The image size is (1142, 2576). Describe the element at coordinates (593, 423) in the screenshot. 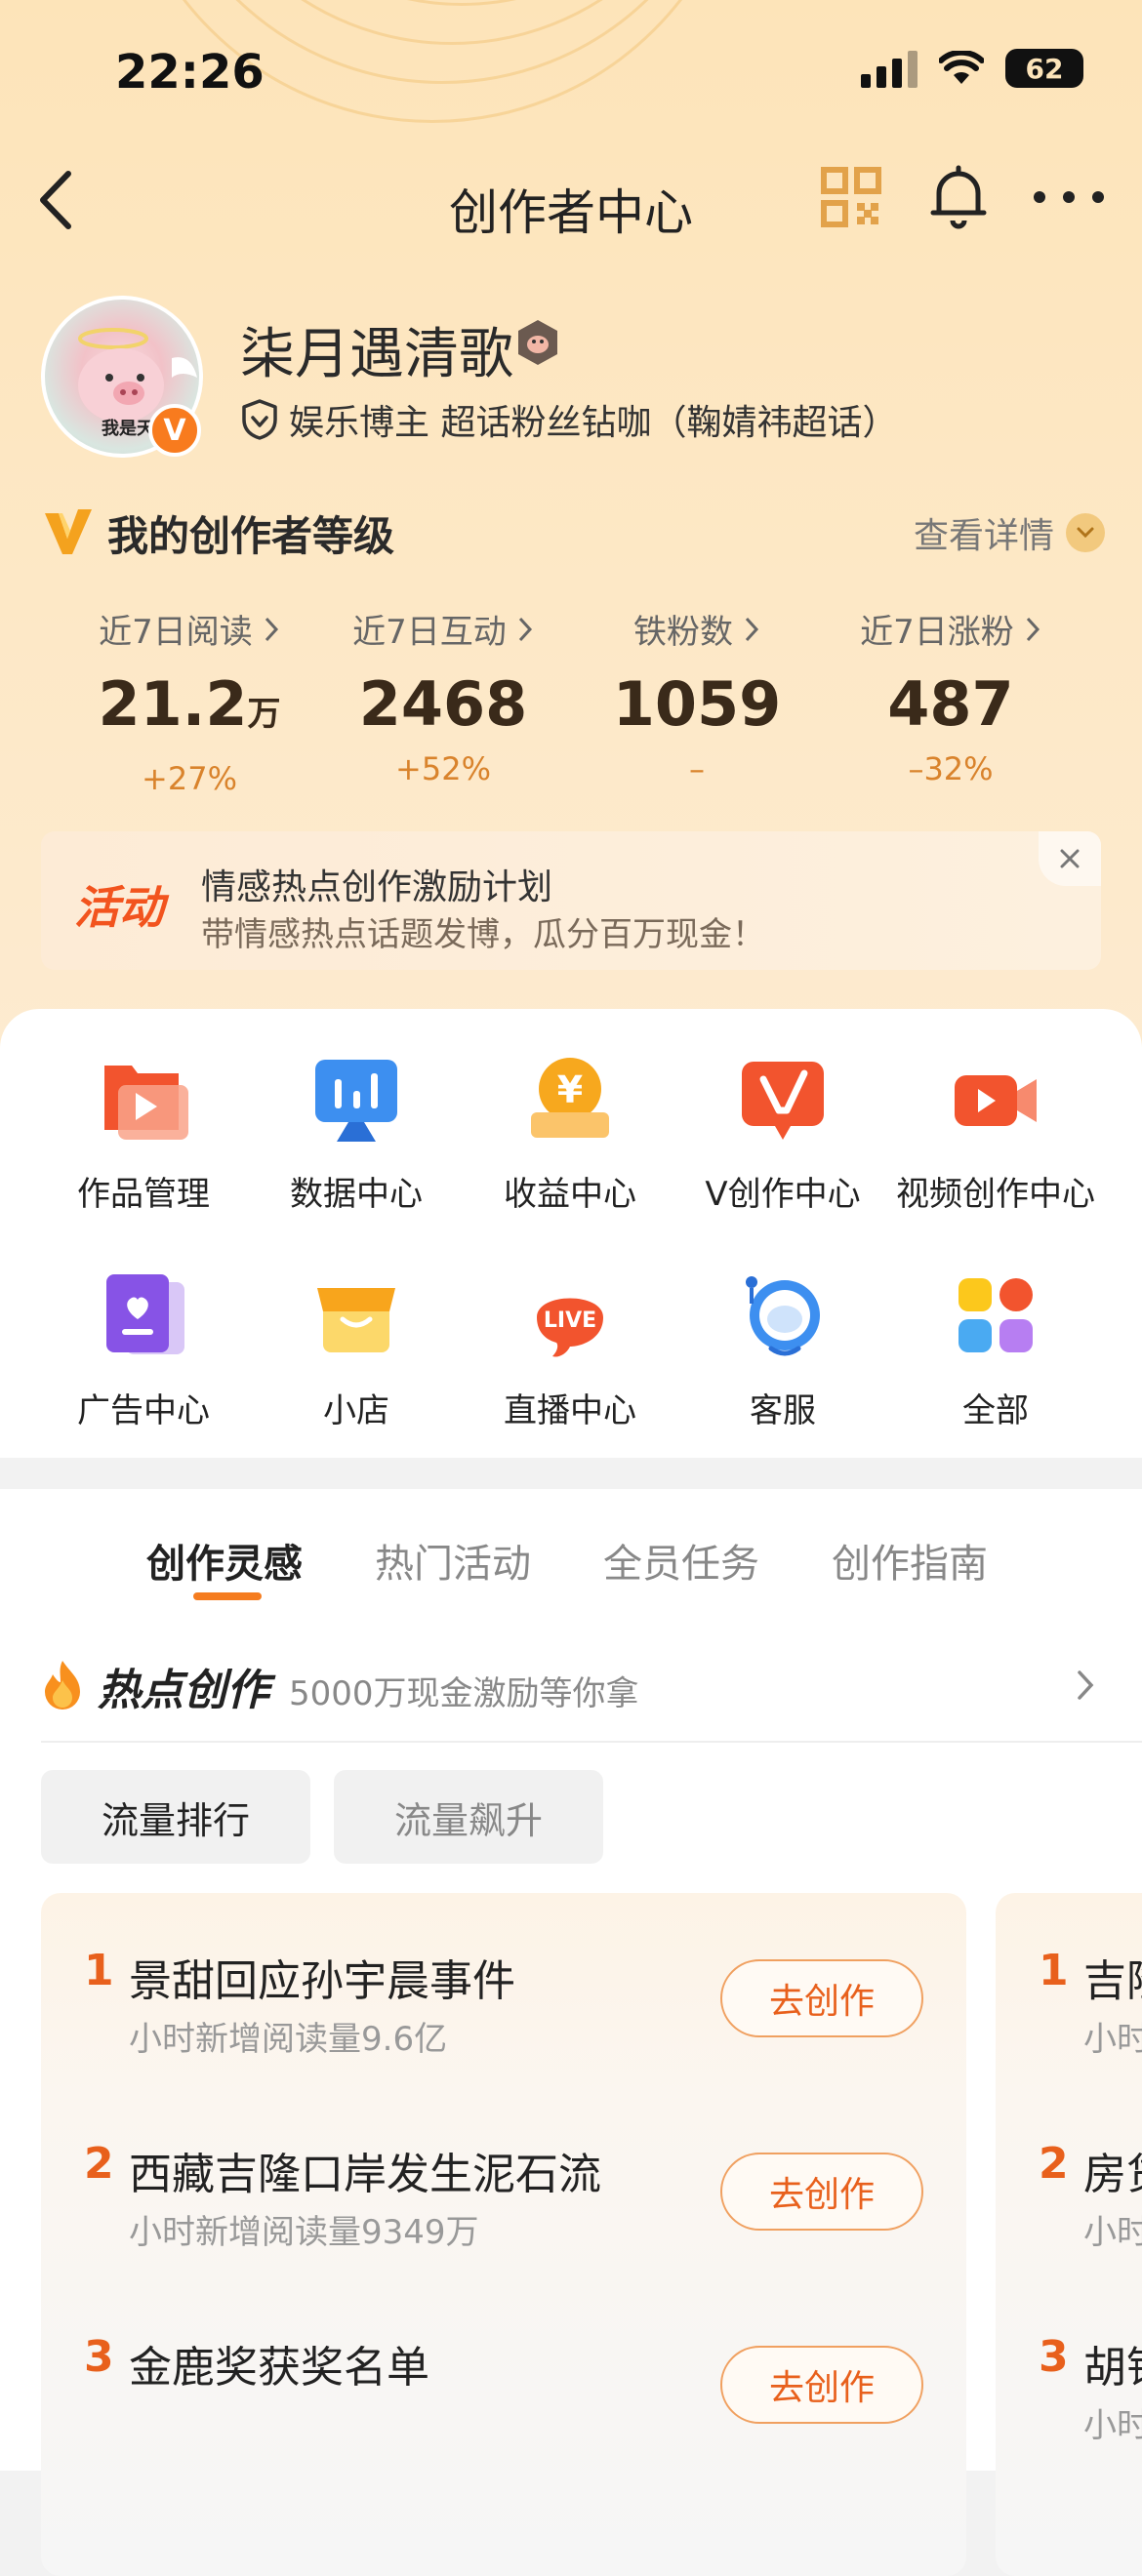

I see `user-subtitle: 娱乐博主 超话粉丝钻咖（鞠婧祎超话）` at that location.